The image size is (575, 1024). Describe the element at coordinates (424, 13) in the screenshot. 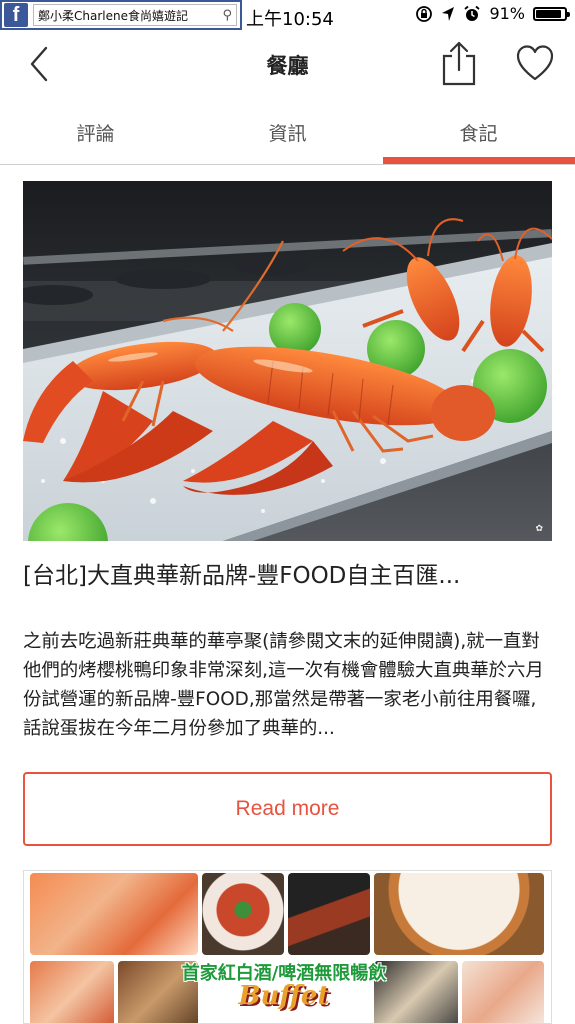

I see `rotation-lock-icon` at that location.